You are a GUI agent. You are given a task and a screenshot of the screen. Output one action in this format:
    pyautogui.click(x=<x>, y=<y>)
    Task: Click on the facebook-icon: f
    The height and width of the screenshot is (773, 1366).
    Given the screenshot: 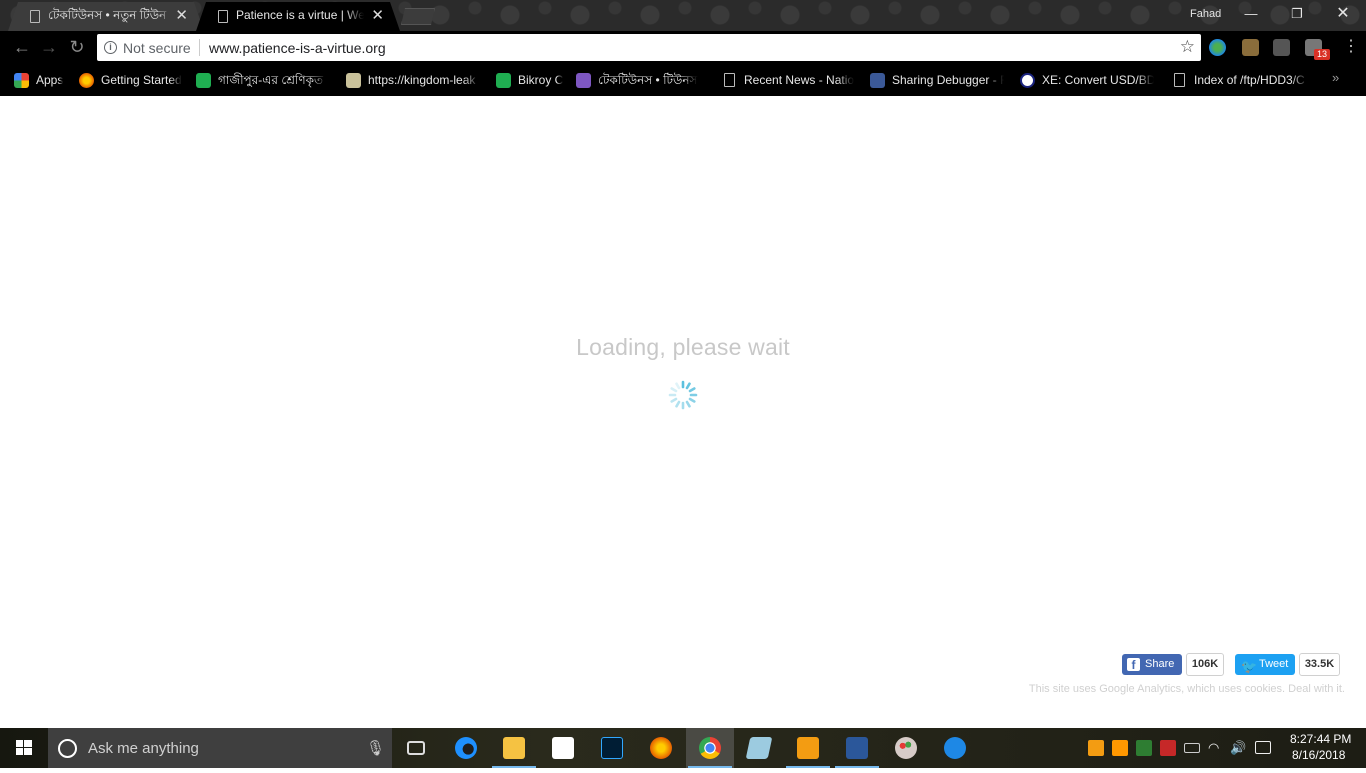 What is the action you would take?
    pyautogui.click(x=1133, y=665)
    